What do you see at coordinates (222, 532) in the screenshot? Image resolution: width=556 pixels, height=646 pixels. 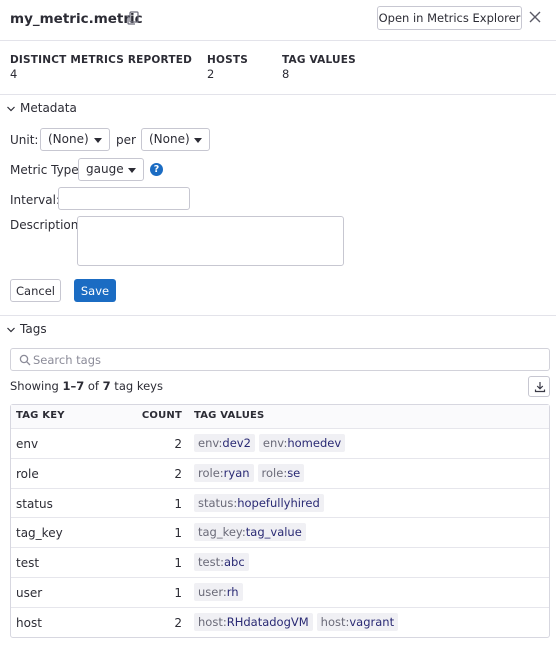 I see `tag-value-key: tag_key:` at bounding box center [222, 532].